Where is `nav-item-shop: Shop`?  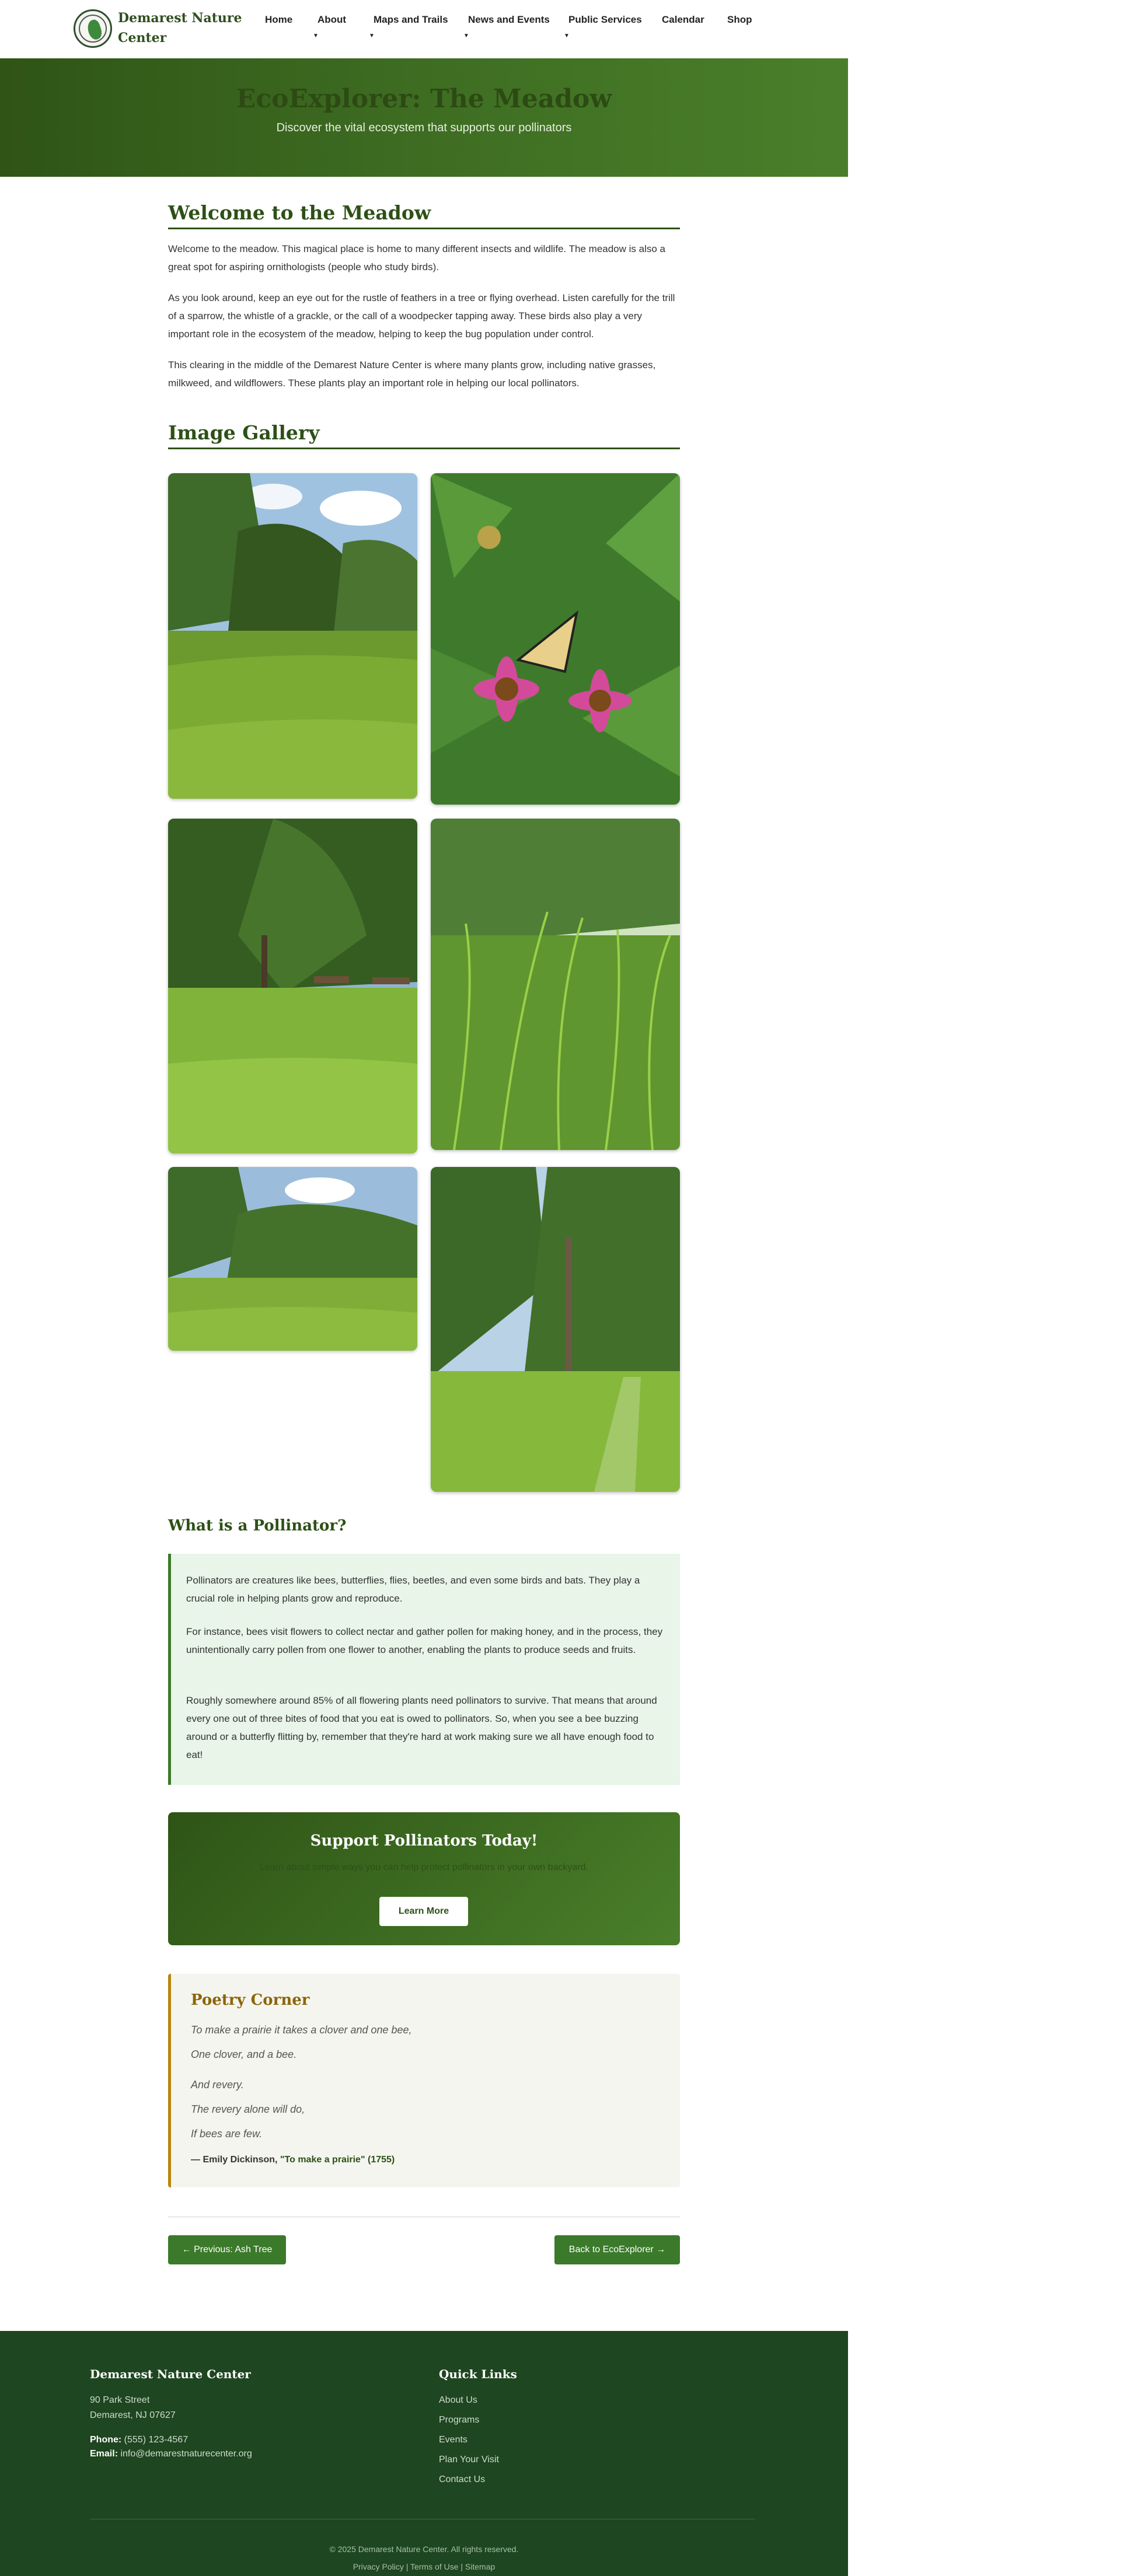 nav-item-shop: Shop is located at coordinates (740, 20).